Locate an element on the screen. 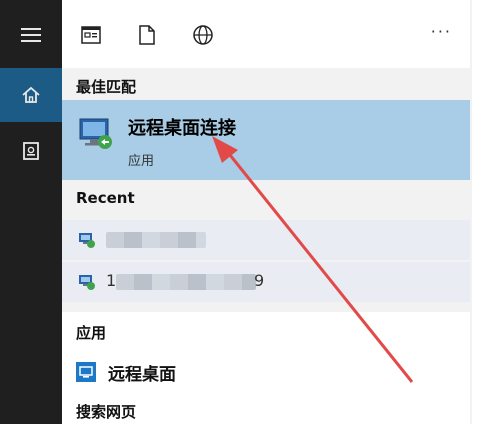 The width and height of the screenshot is (500, 424). remote-desktop-icon is located at coordinates (95, 133).